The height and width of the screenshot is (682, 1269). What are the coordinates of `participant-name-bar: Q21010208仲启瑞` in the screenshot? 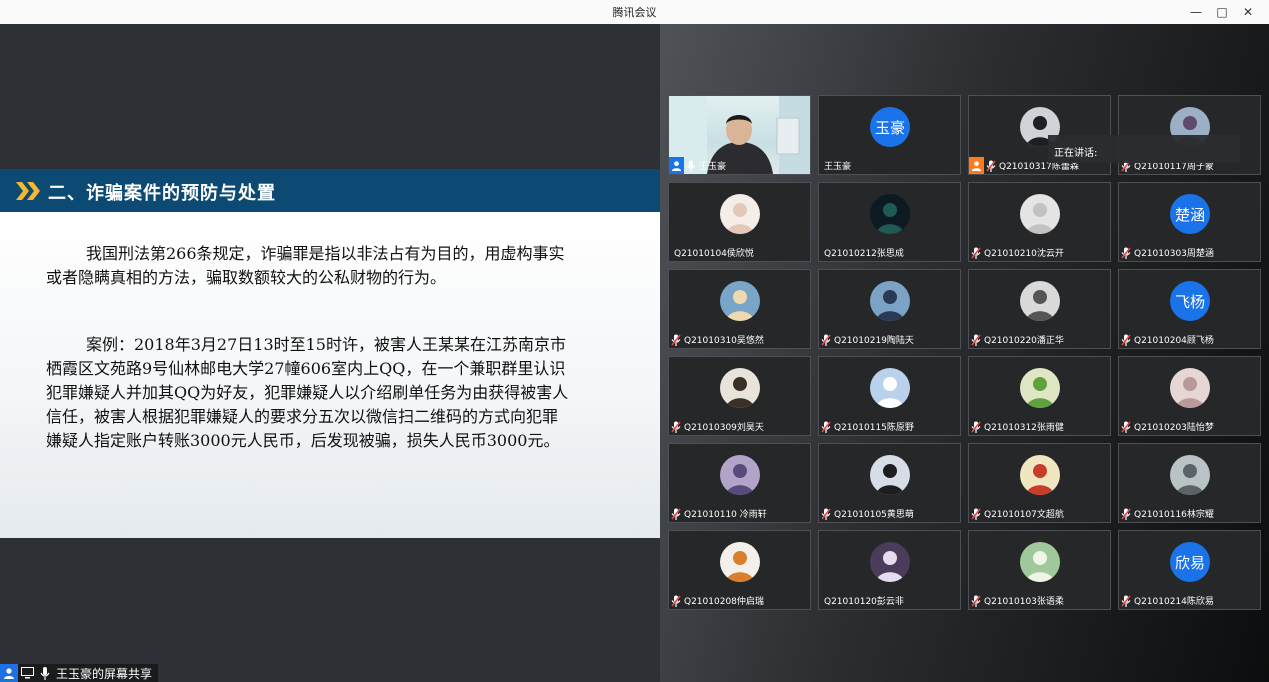 It's located at (739, 600).